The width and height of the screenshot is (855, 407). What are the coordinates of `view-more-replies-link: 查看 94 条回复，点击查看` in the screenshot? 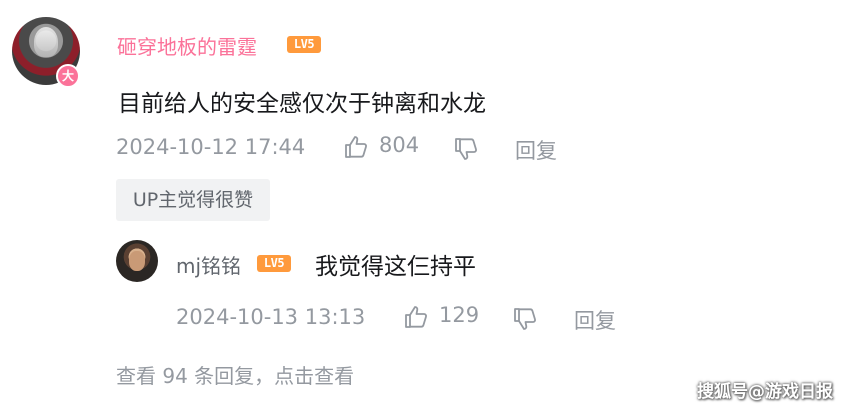 It's located at (235, 374).